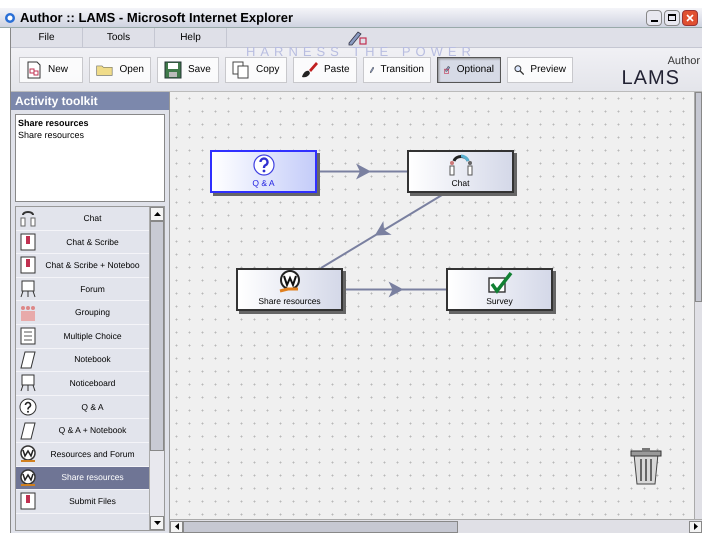 This screenshot has height=533, width=702. I want to click on toolkit-item: Forum, so click(82, 290).